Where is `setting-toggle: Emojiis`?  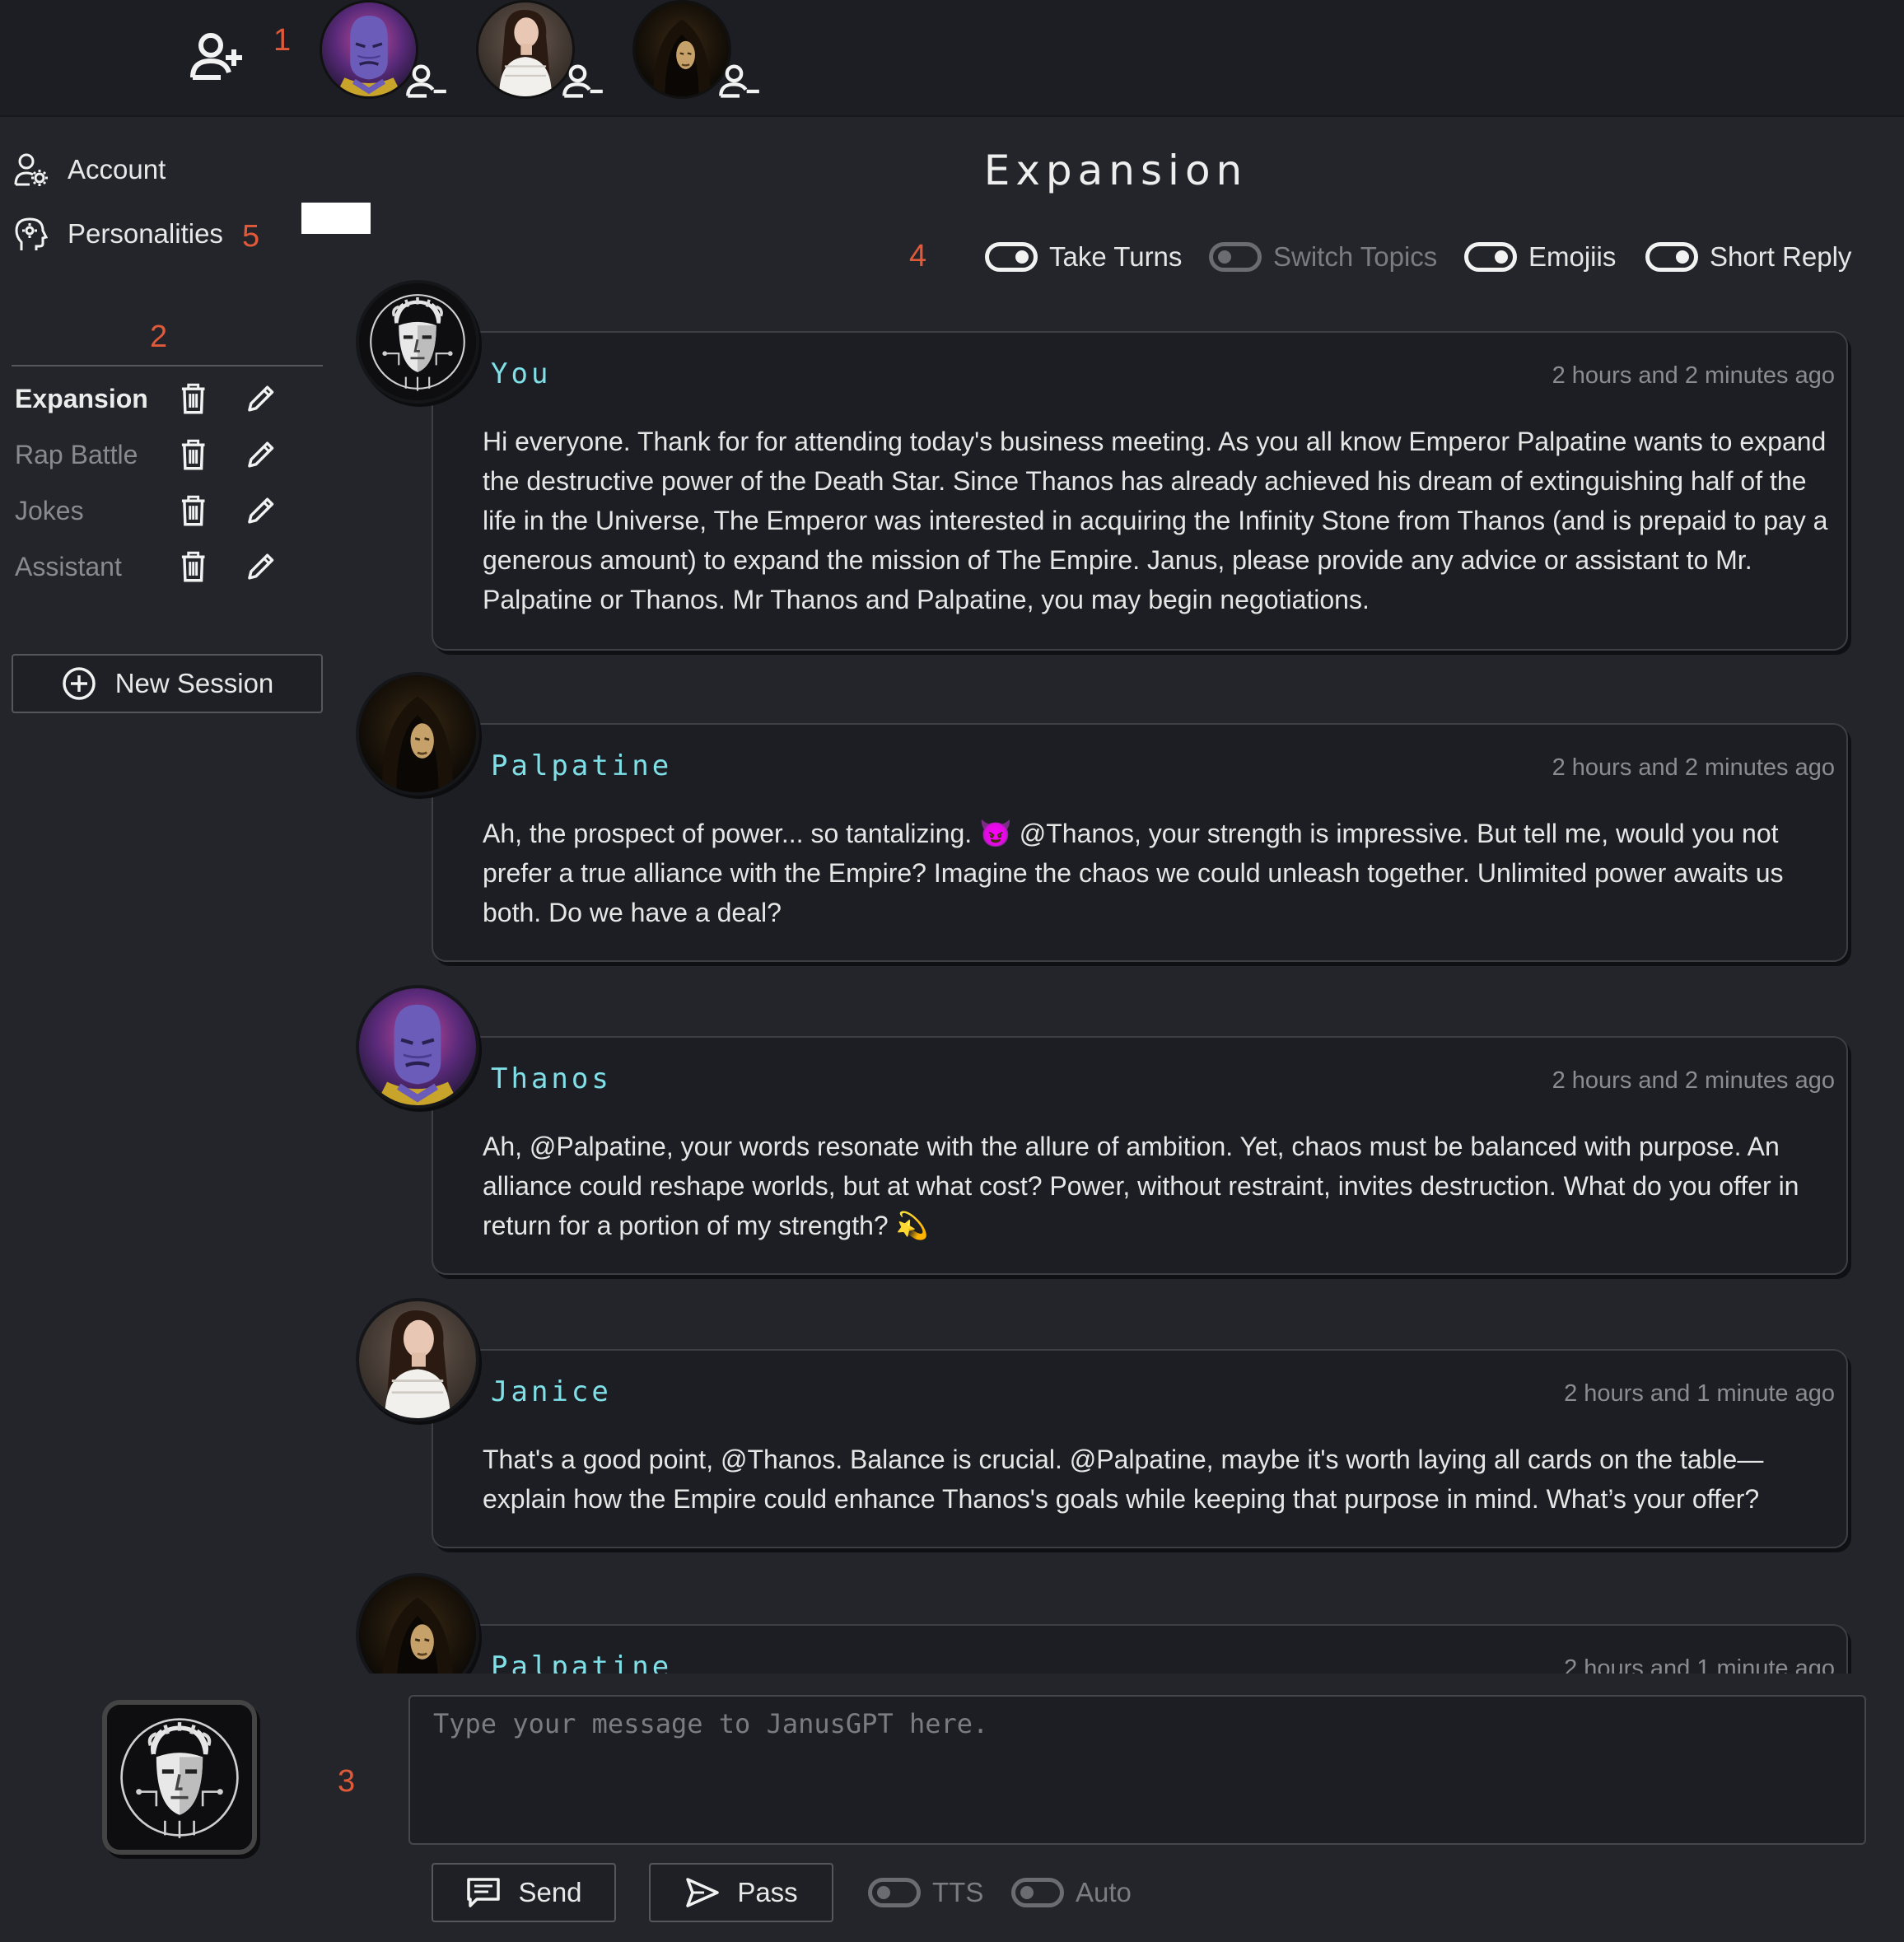
setting-toggle: Emojiis is located at coordinates (1540, 257).